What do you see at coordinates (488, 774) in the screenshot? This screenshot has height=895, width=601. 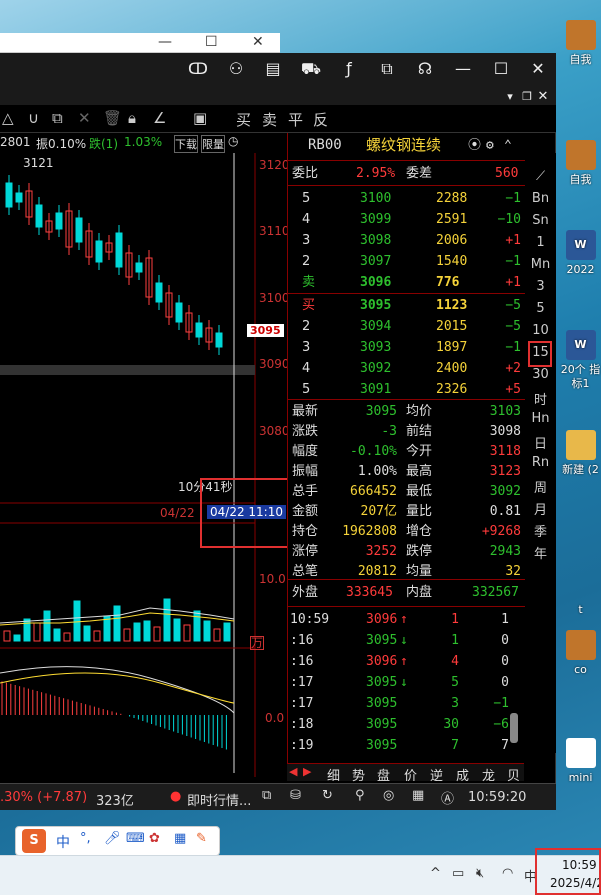 I see `tab-dragon: 龙` at bounding box center [488, 774].